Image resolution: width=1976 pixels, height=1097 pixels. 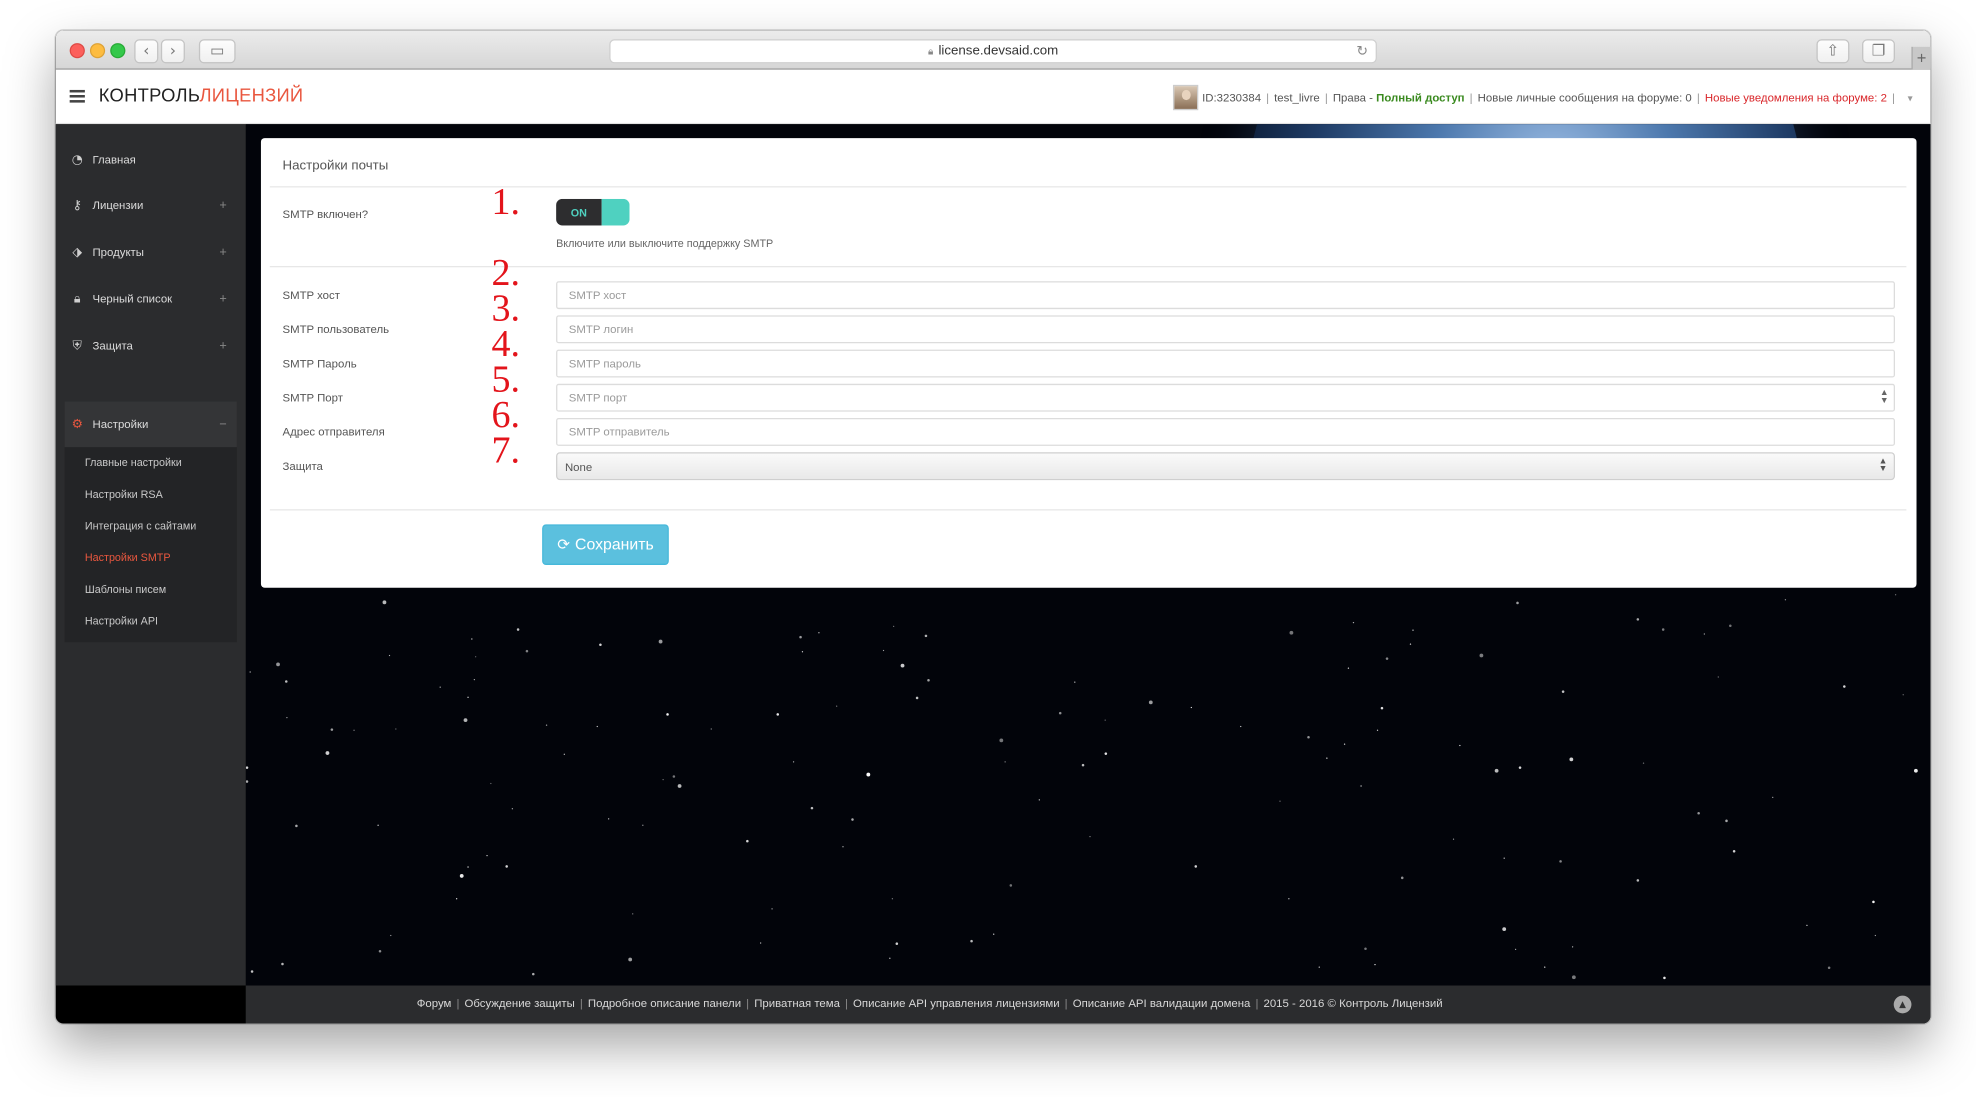 What do you see at coordinates (118, 51) in the screenshot?
I see `zoom-window-button` at bounding box center [118, 51].